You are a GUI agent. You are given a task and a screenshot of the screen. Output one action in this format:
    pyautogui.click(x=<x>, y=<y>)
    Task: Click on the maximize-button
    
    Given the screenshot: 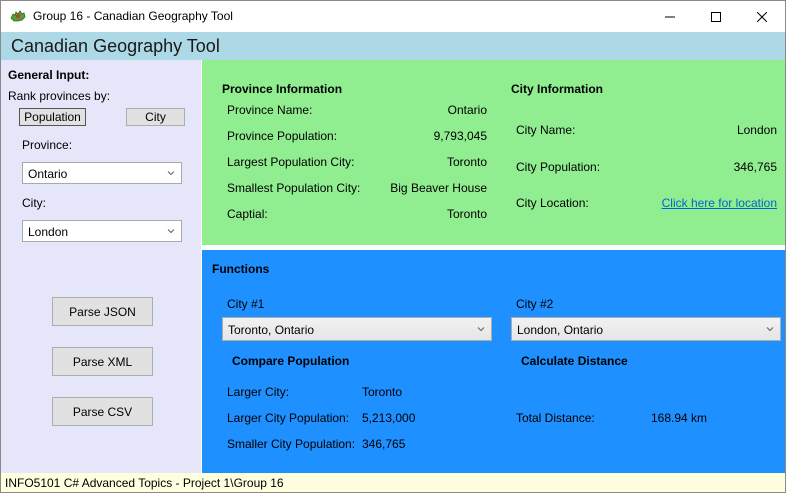 What is the action you would take?
    pyautogui.click(x=716, y=16)
    